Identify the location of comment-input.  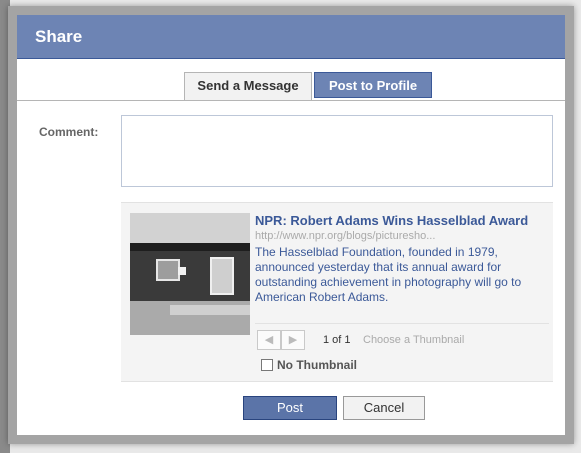
(337, 151).